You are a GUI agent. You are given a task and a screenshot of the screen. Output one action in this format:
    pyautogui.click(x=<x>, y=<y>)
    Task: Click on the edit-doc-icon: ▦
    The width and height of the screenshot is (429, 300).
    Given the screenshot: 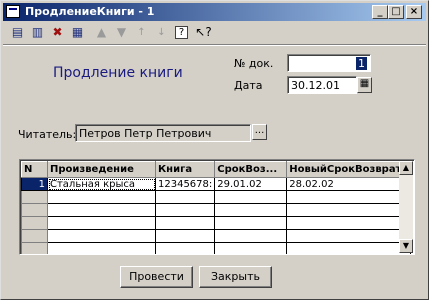 What is the action you would take?
    pyautogui.click(x=77, y=32)
    